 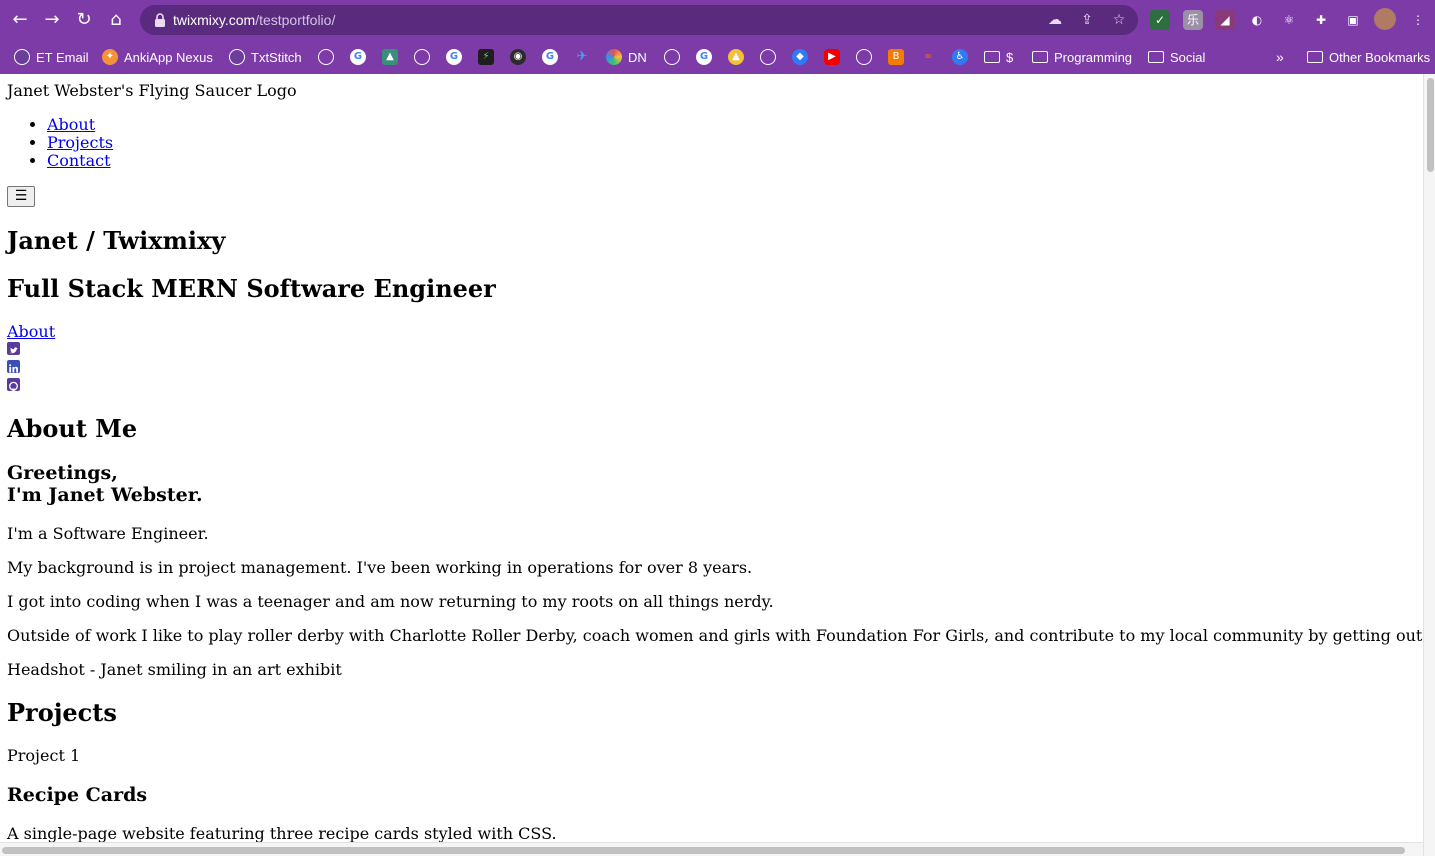 What do you see at coordinates (960, 57) in the screenshot?
I see `accessibility-icon: ♿` at bounding box center [960, 57].